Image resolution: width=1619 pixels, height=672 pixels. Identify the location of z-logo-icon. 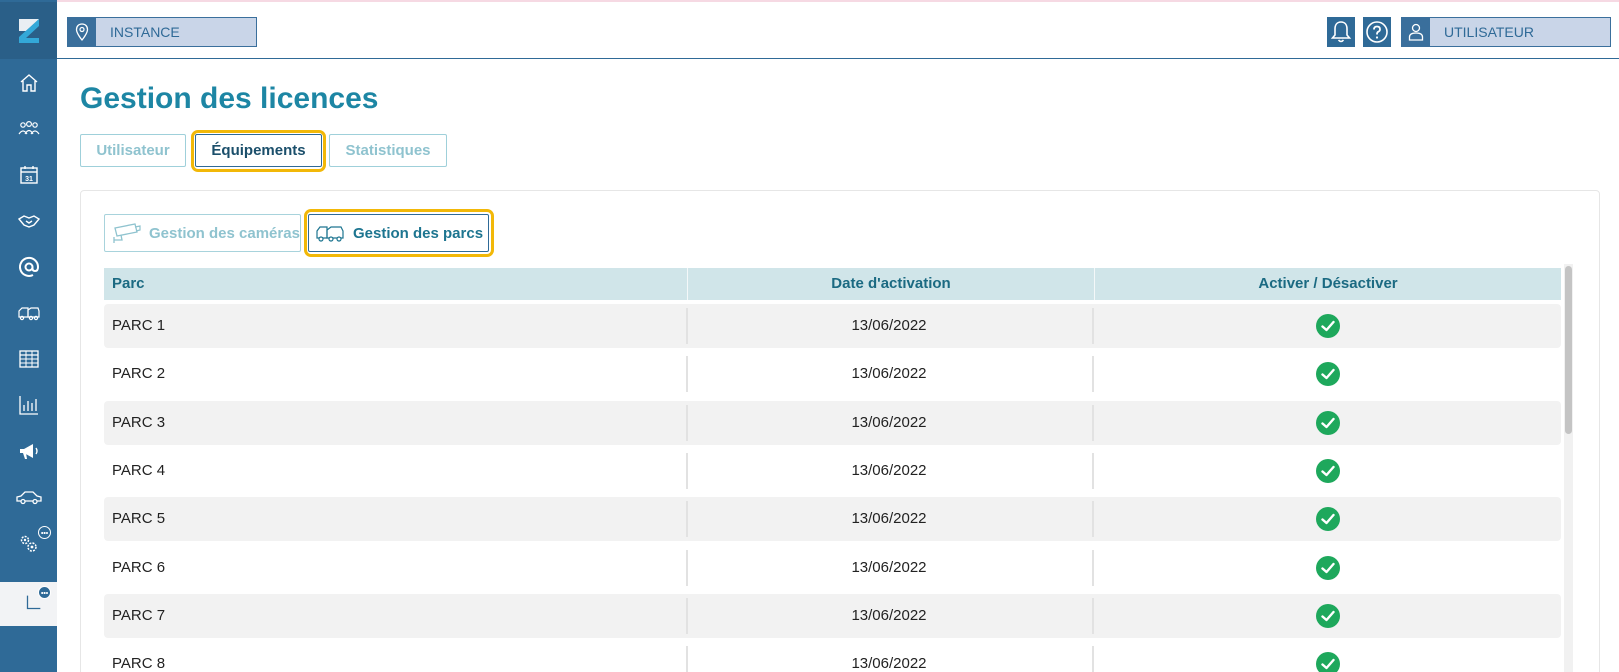
(28, 30).